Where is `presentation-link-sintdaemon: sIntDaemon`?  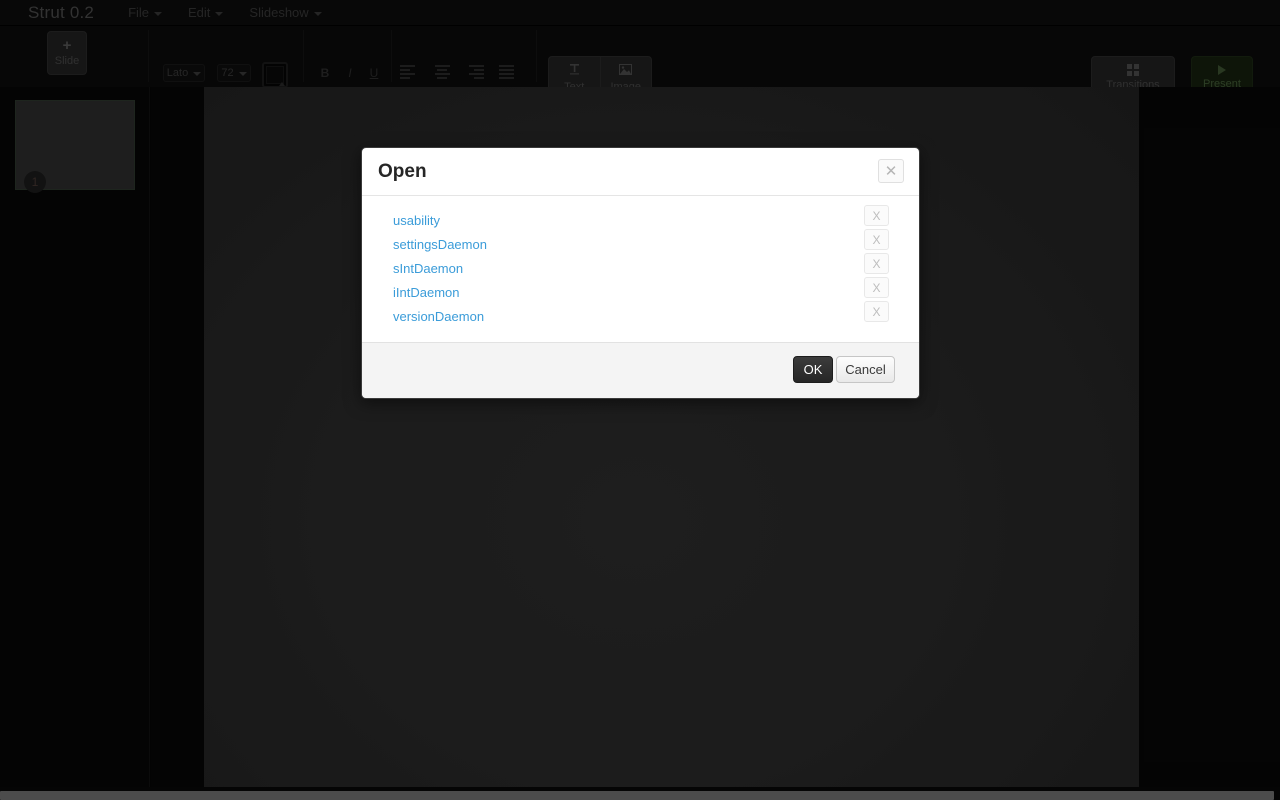
presentation-link-sintdaemon: sIntDaemon is located at coordinates (428, 268).